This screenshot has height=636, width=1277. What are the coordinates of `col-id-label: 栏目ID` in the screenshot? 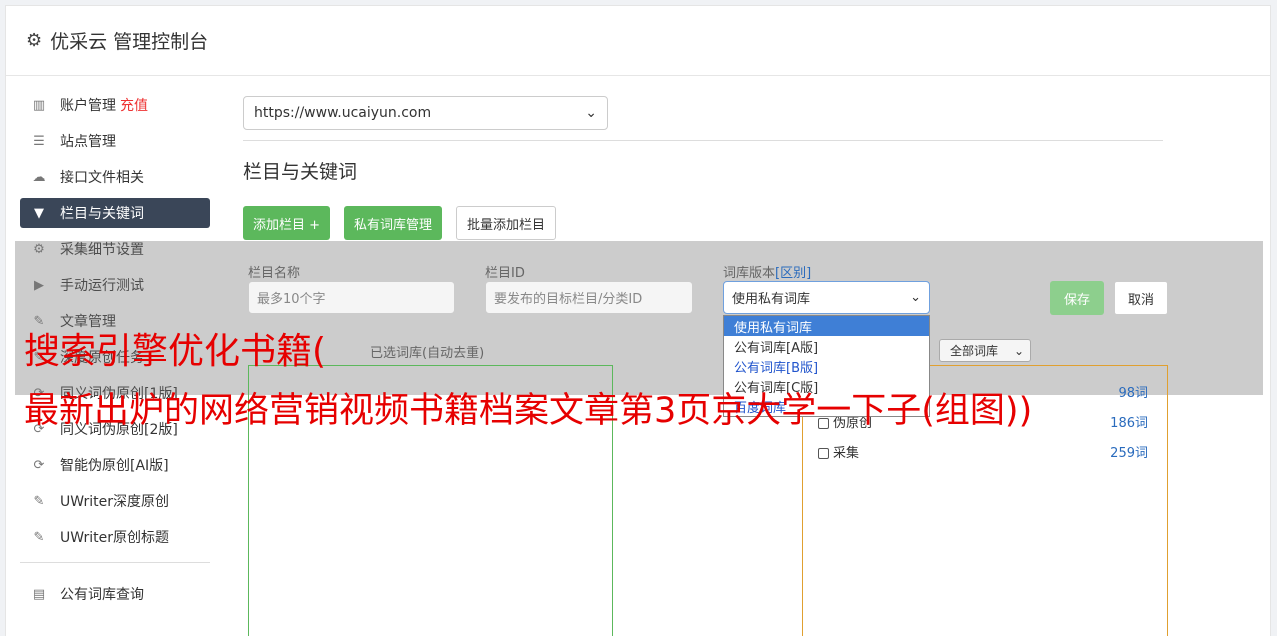 It's located at (505, 273).